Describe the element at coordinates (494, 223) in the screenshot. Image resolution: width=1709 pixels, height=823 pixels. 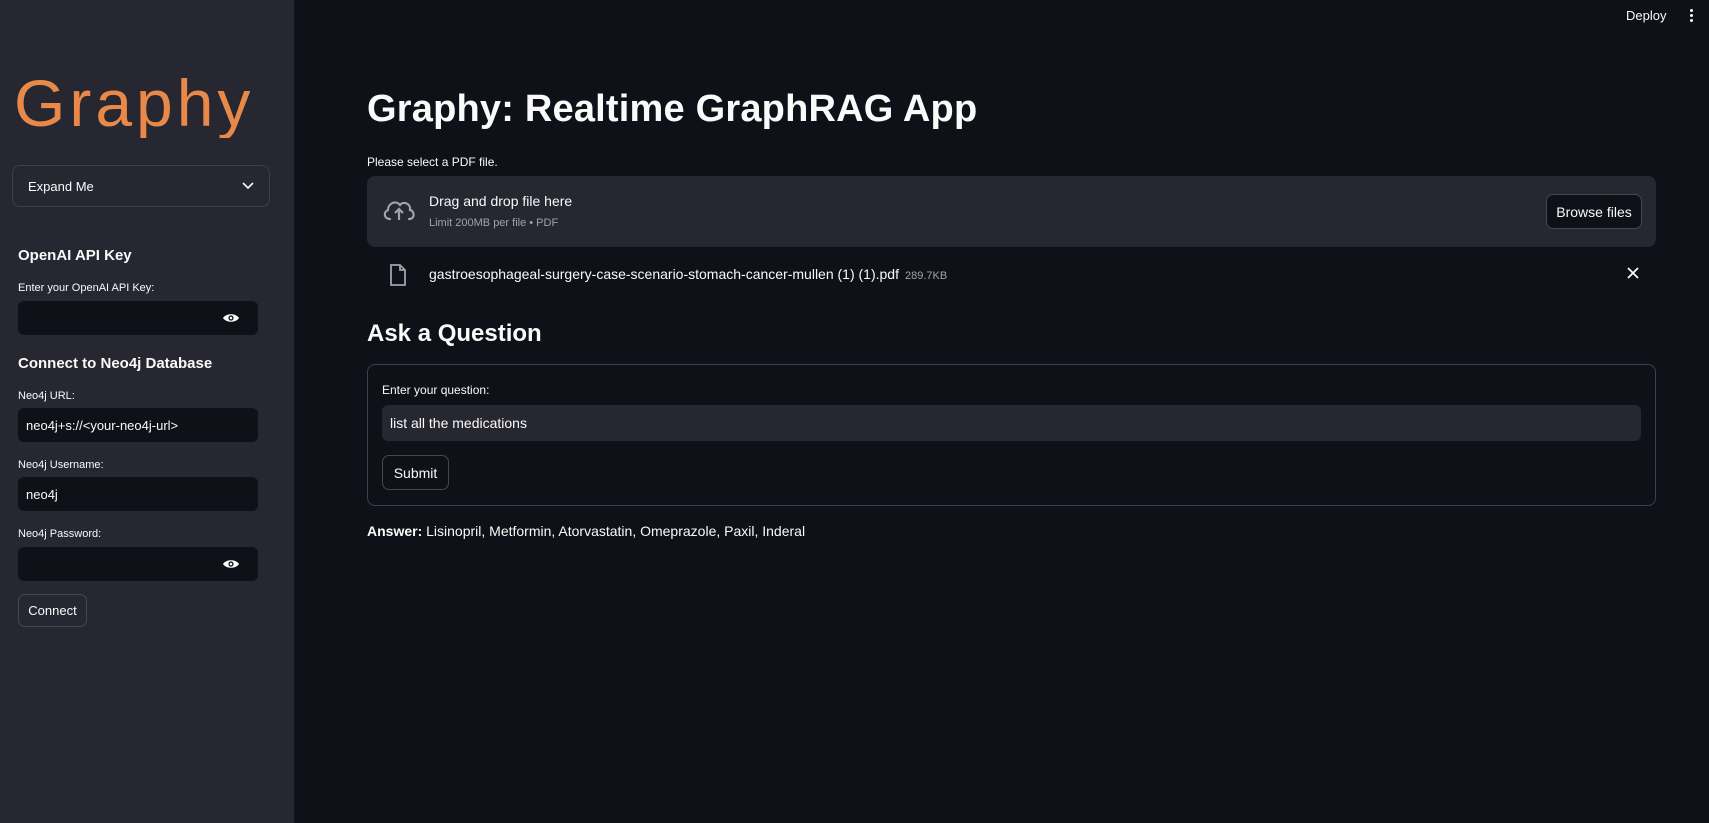
I see `dropzone-subtitle: Limit 200MB per file • PDF` at that location.